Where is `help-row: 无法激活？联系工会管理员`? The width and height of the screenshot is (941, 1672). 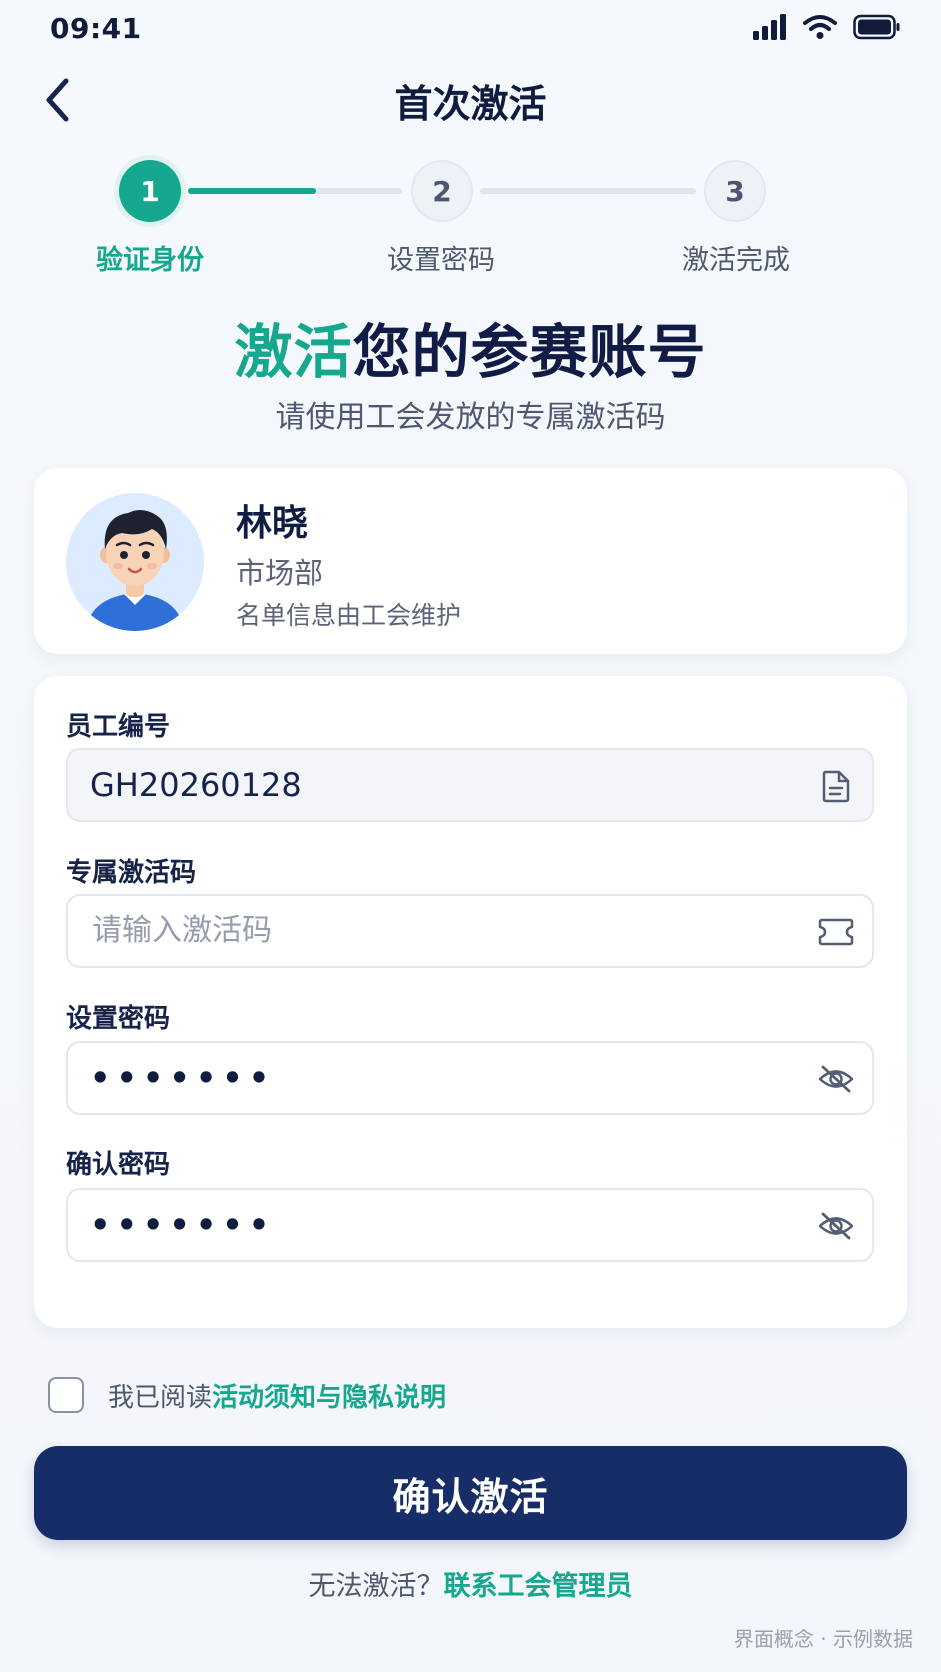 help-row: 无法激活？联系工会管理员 is located at coordinates (470, 1583).